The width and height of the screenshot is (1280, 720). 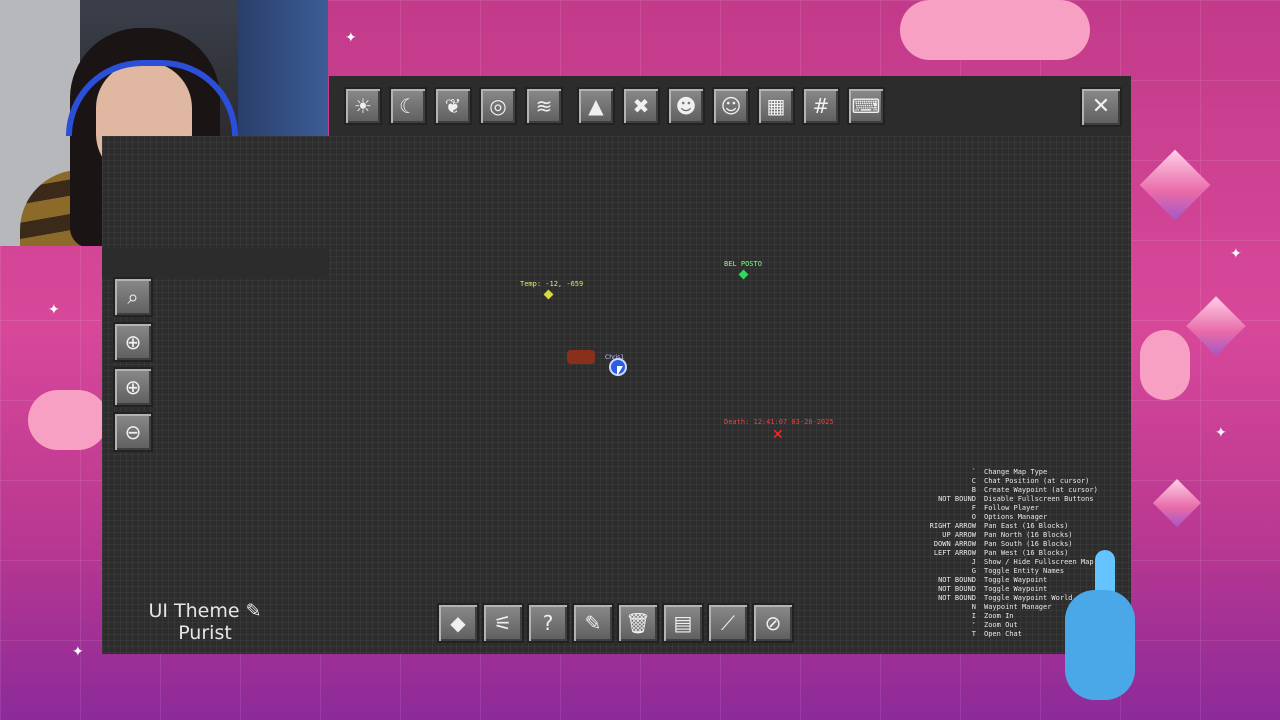 I want to click on player-label: Chris1, so click(x=615, y=357).